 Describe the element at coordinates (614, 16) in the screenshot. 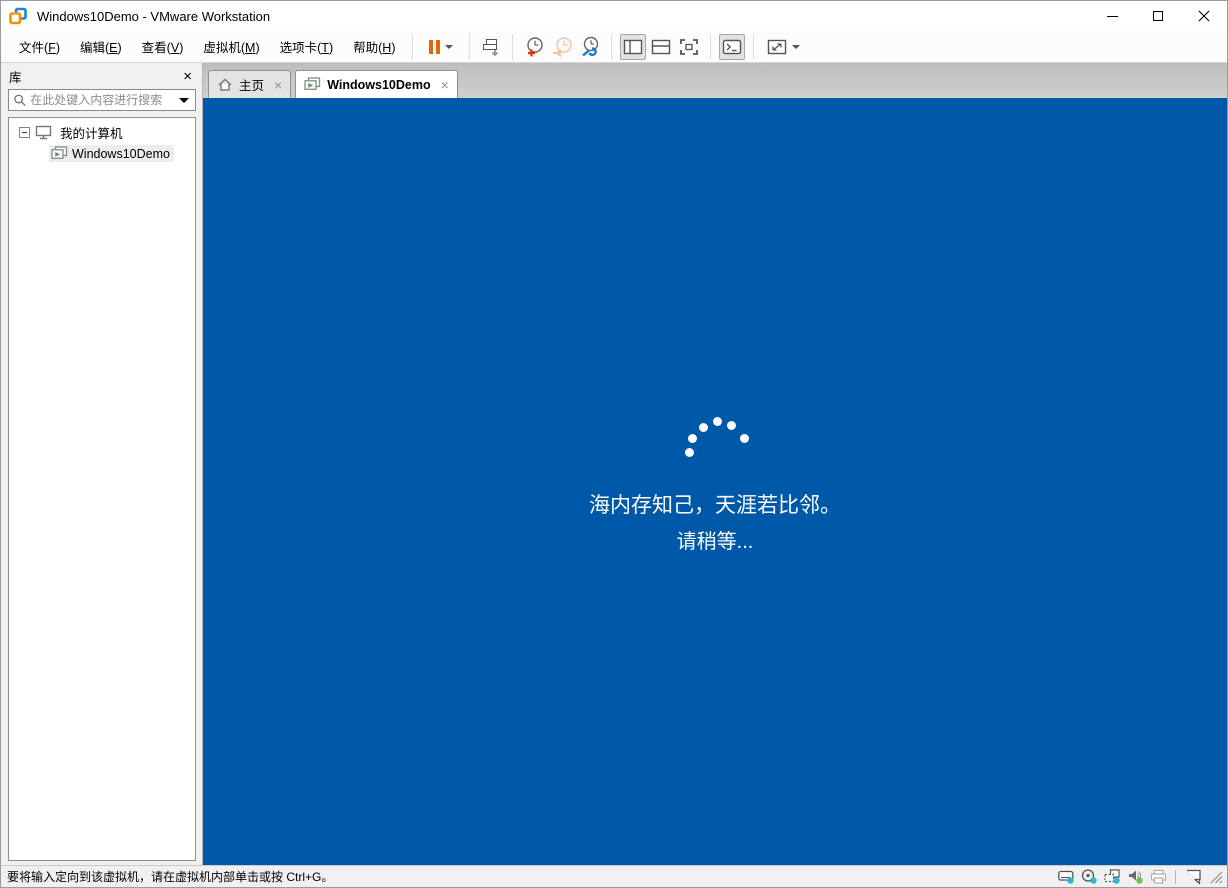

I see `title-bar: Windows10Demo - VMware Workstation` at that location.